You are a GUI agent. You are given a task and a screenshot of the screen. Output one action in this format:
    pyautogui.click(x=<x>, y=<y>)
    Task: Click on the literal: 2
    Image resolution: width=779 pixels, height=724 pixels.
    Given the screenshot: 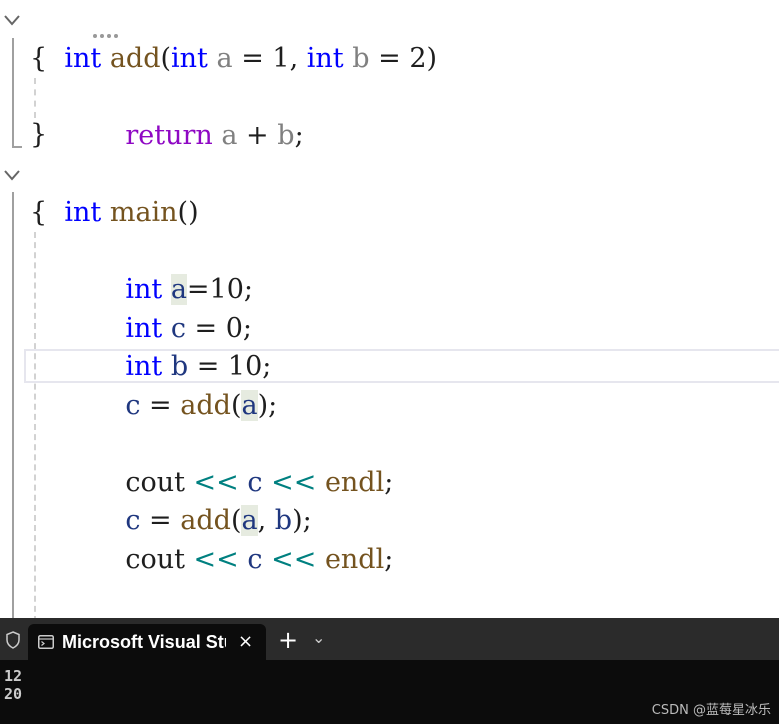 What is the action you would take?
    pyautogui.click(x=418, y=58)
    